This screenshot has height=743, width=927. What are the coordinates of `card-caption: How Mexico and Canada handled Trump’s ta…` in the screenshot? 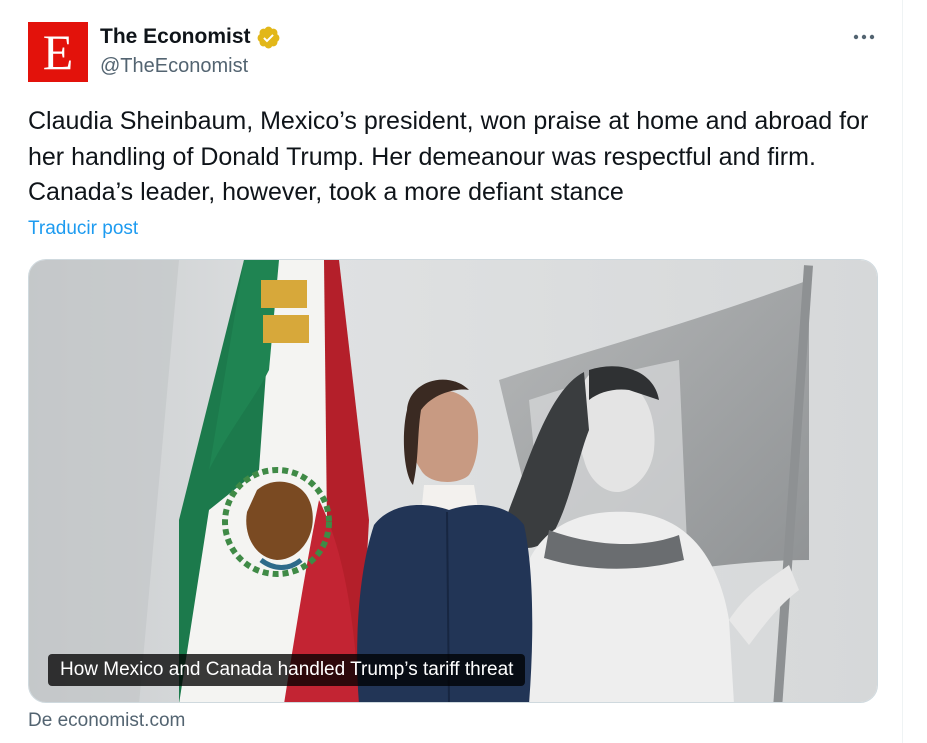 It's located at (287, 670).